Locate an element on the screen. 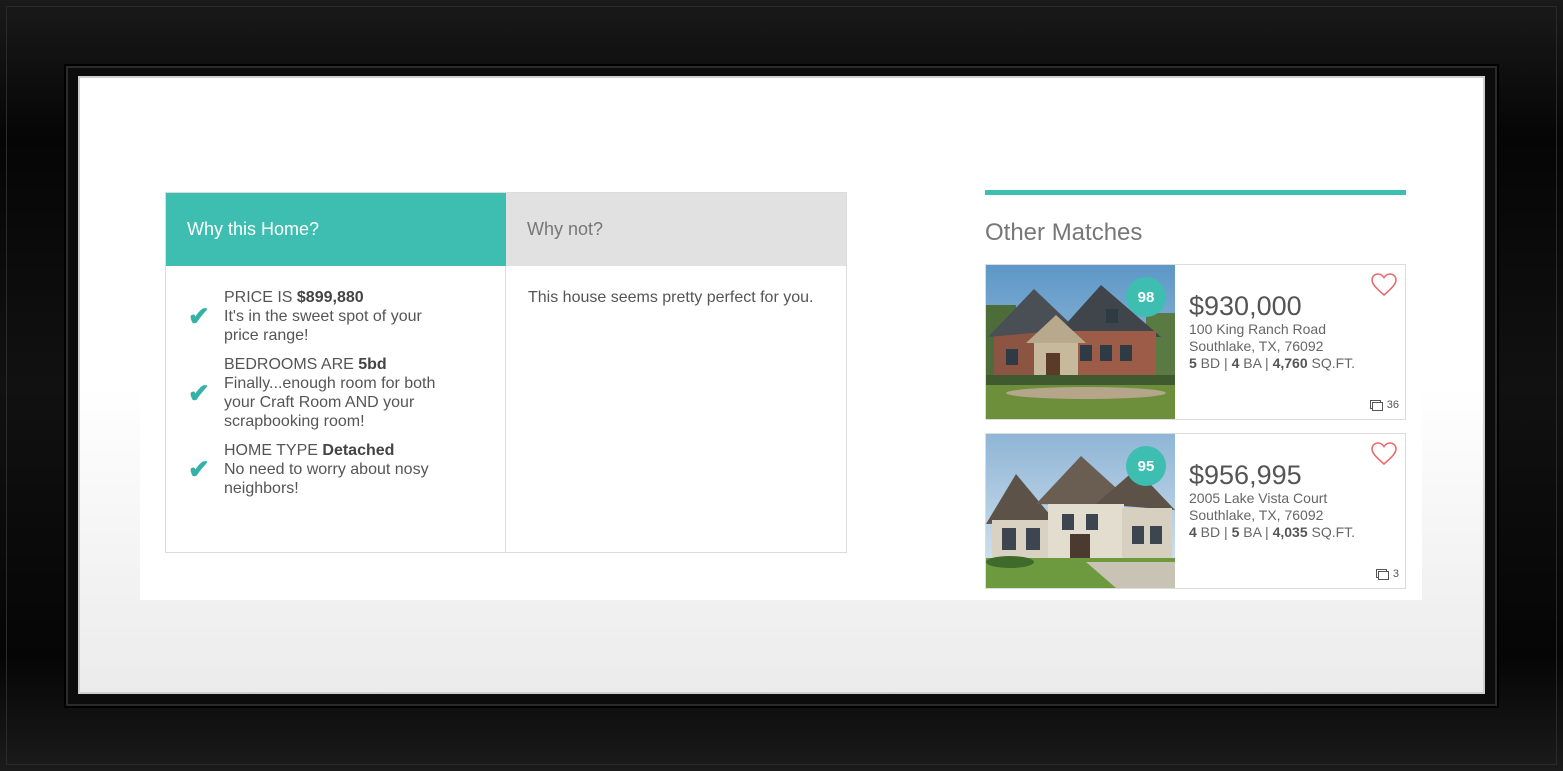  reason-label: BEDROOMS ARE is located at coordinates (291, 364).